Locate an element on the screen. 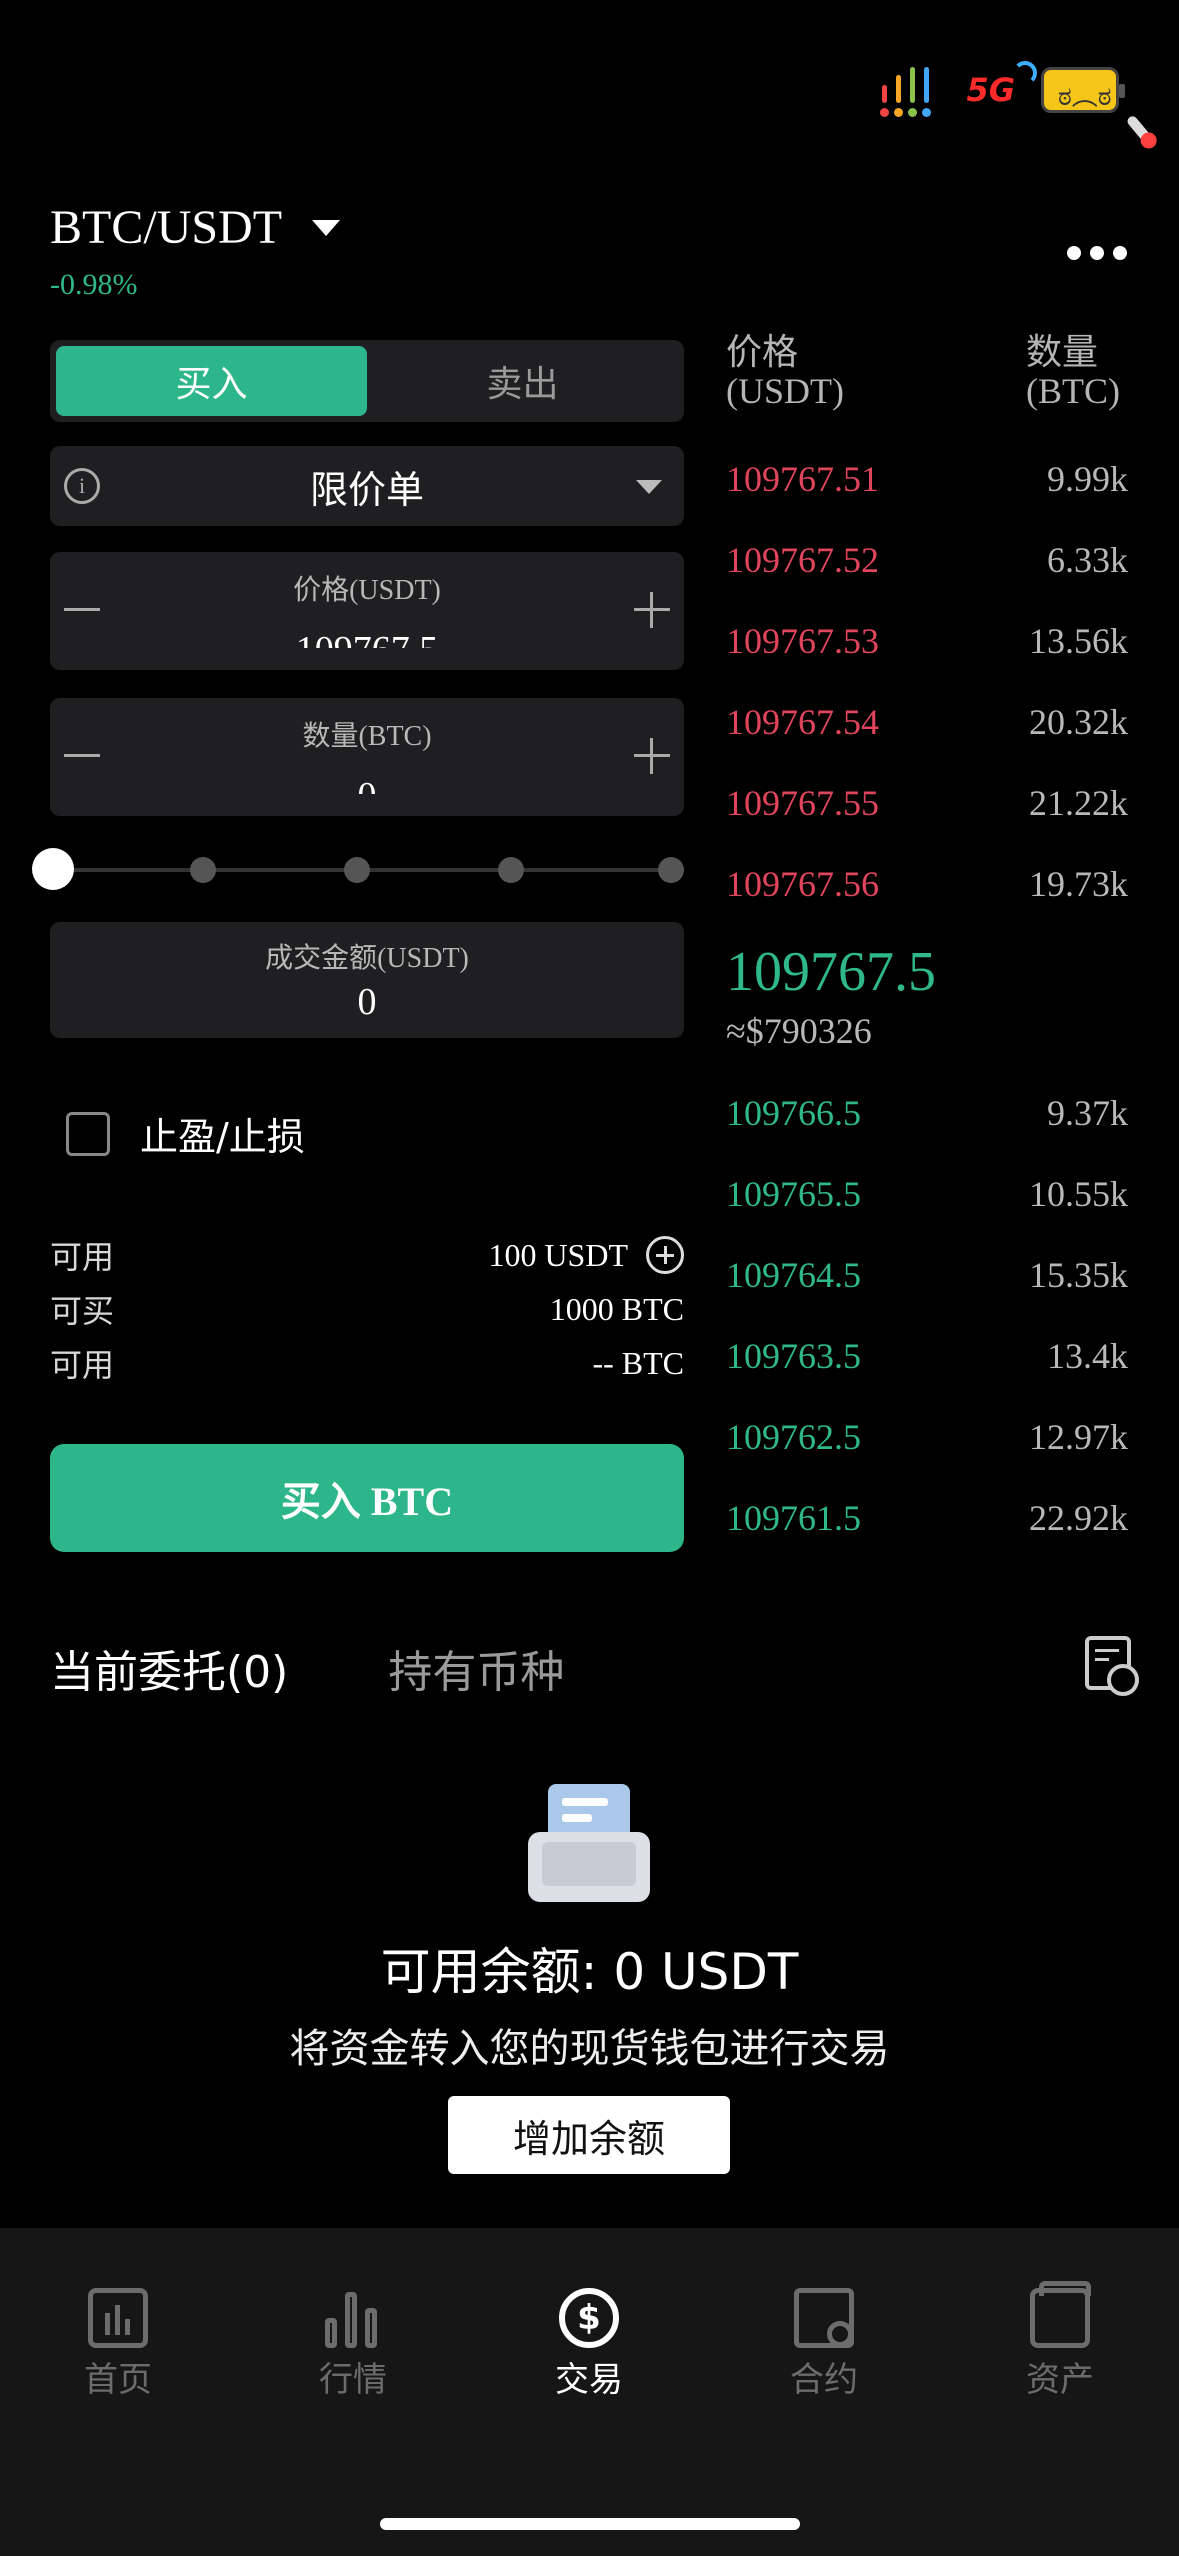  info-icon: i is located at coordinates (82, 486).